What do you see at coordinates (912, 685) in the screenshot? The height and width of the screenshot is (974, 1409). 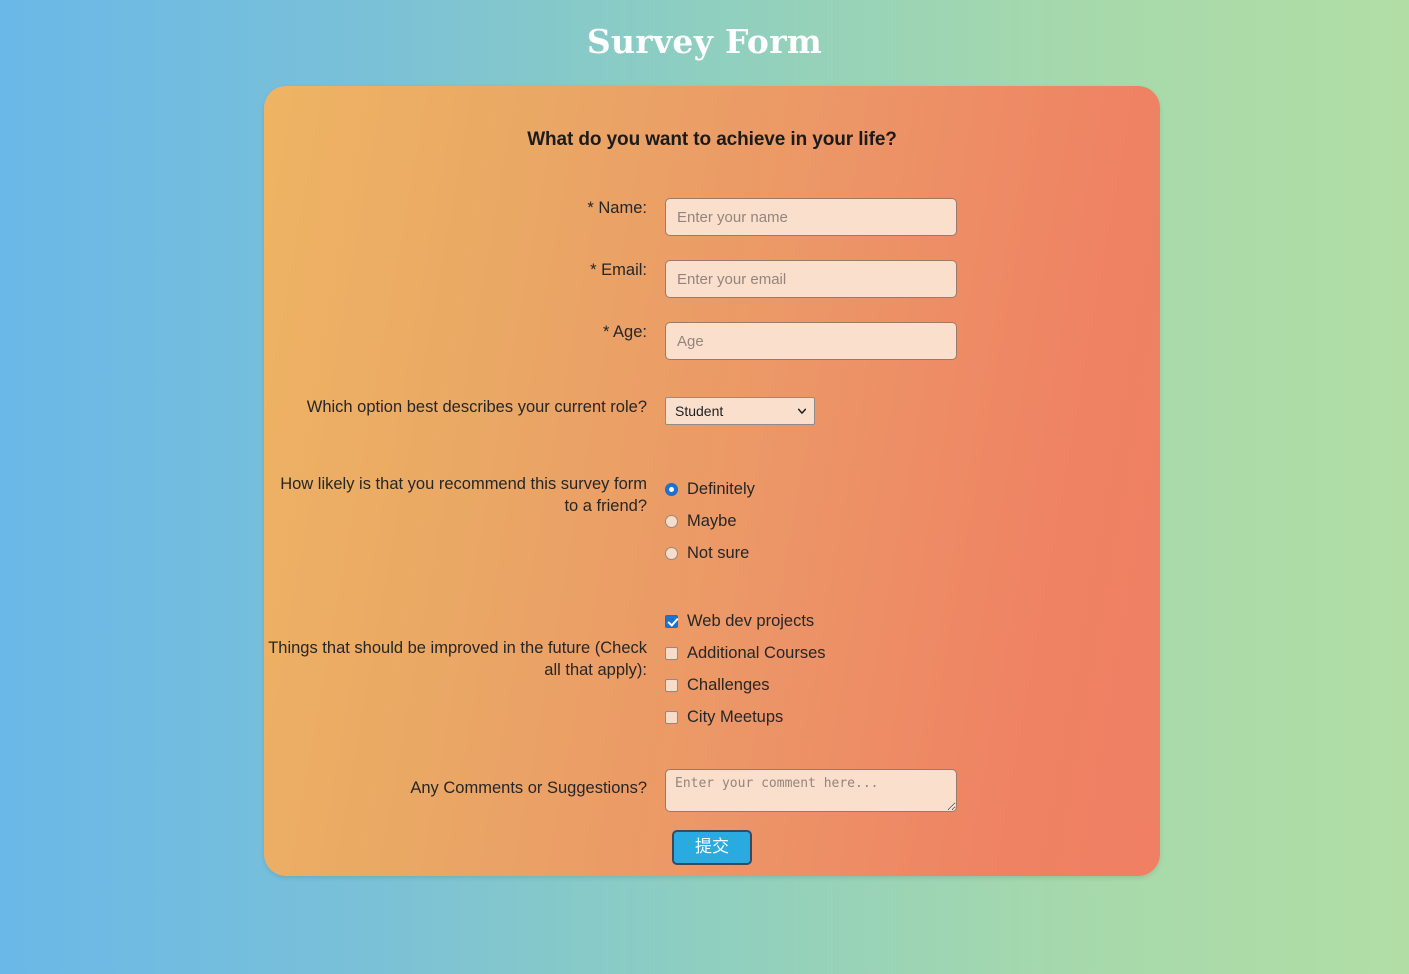 I see `checkbox-option-challenges: Challenges` at bounding box center [912, 685].